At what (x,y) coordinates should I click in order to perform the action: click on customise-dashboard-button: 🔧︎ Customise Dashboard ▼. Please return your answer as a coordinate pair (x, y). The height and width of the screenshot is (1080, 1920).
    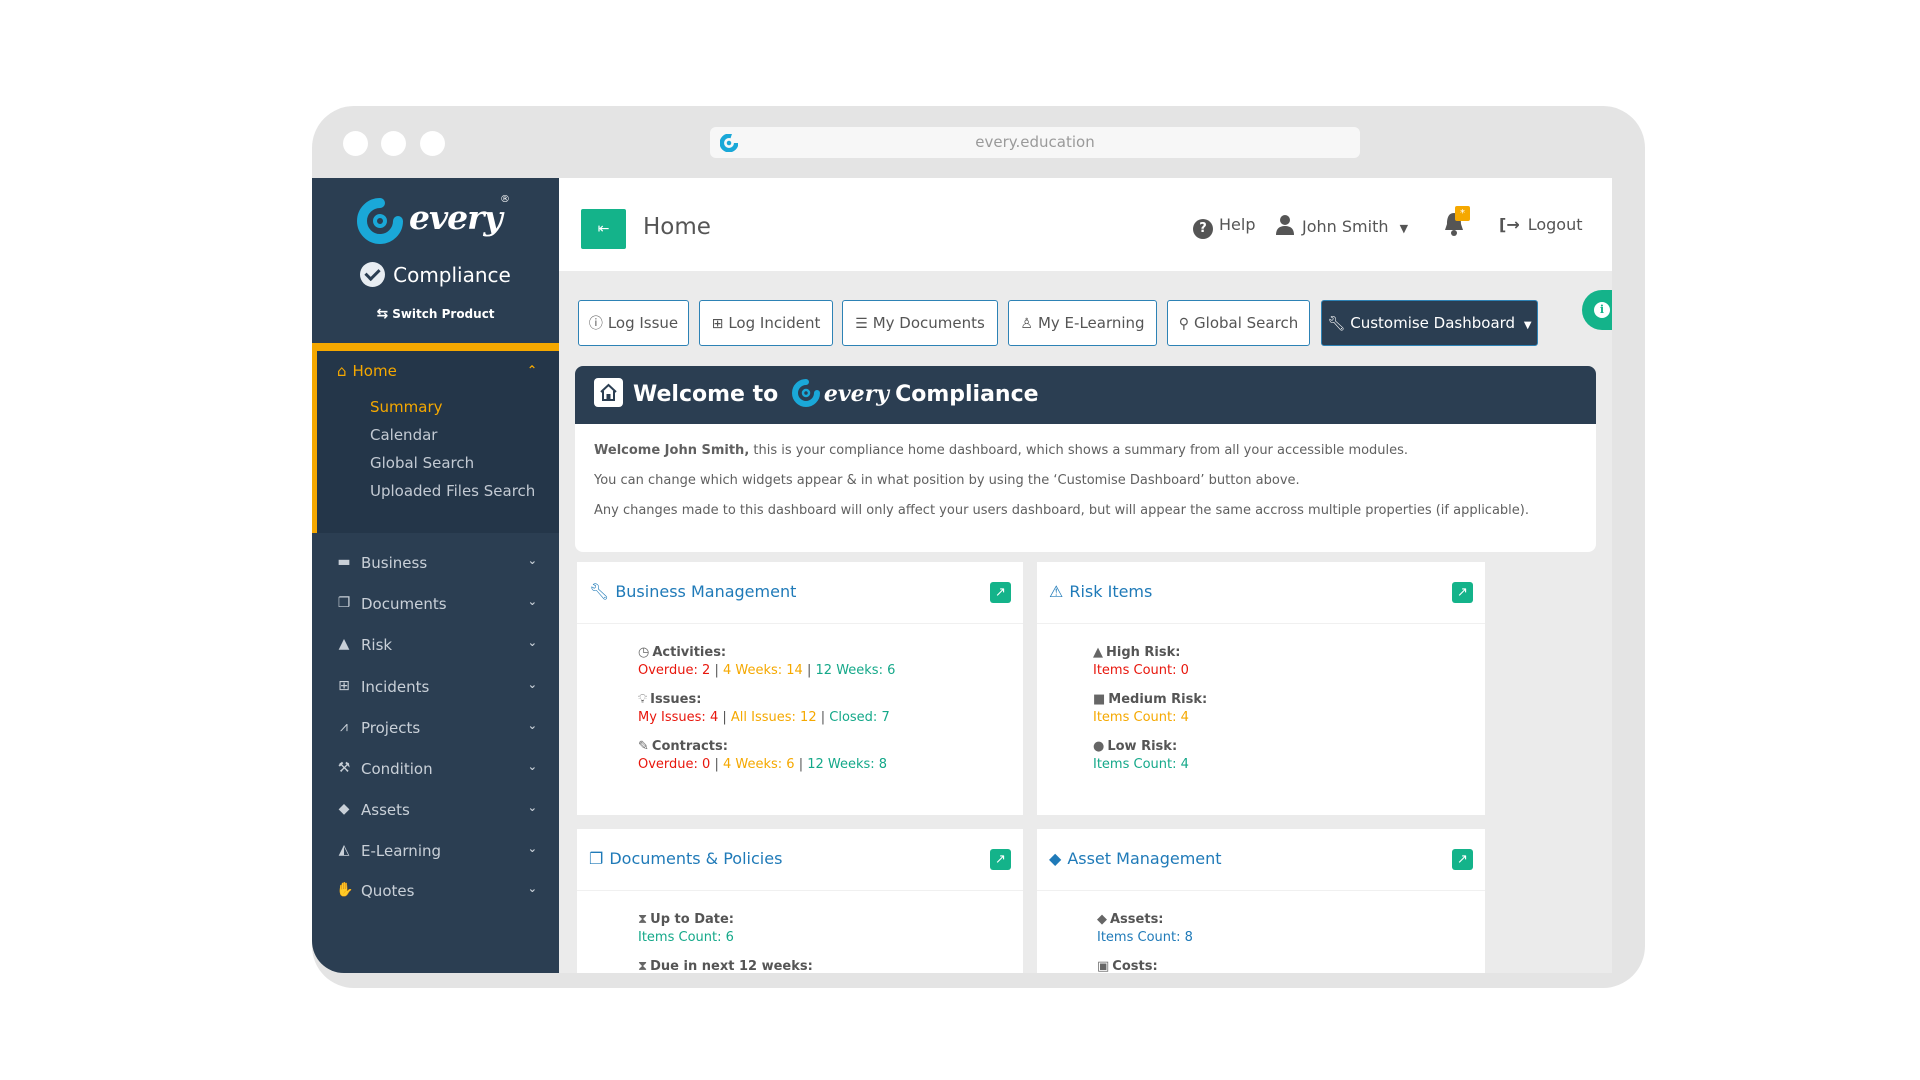
    Looking at the image, I should click on (1429, 323).